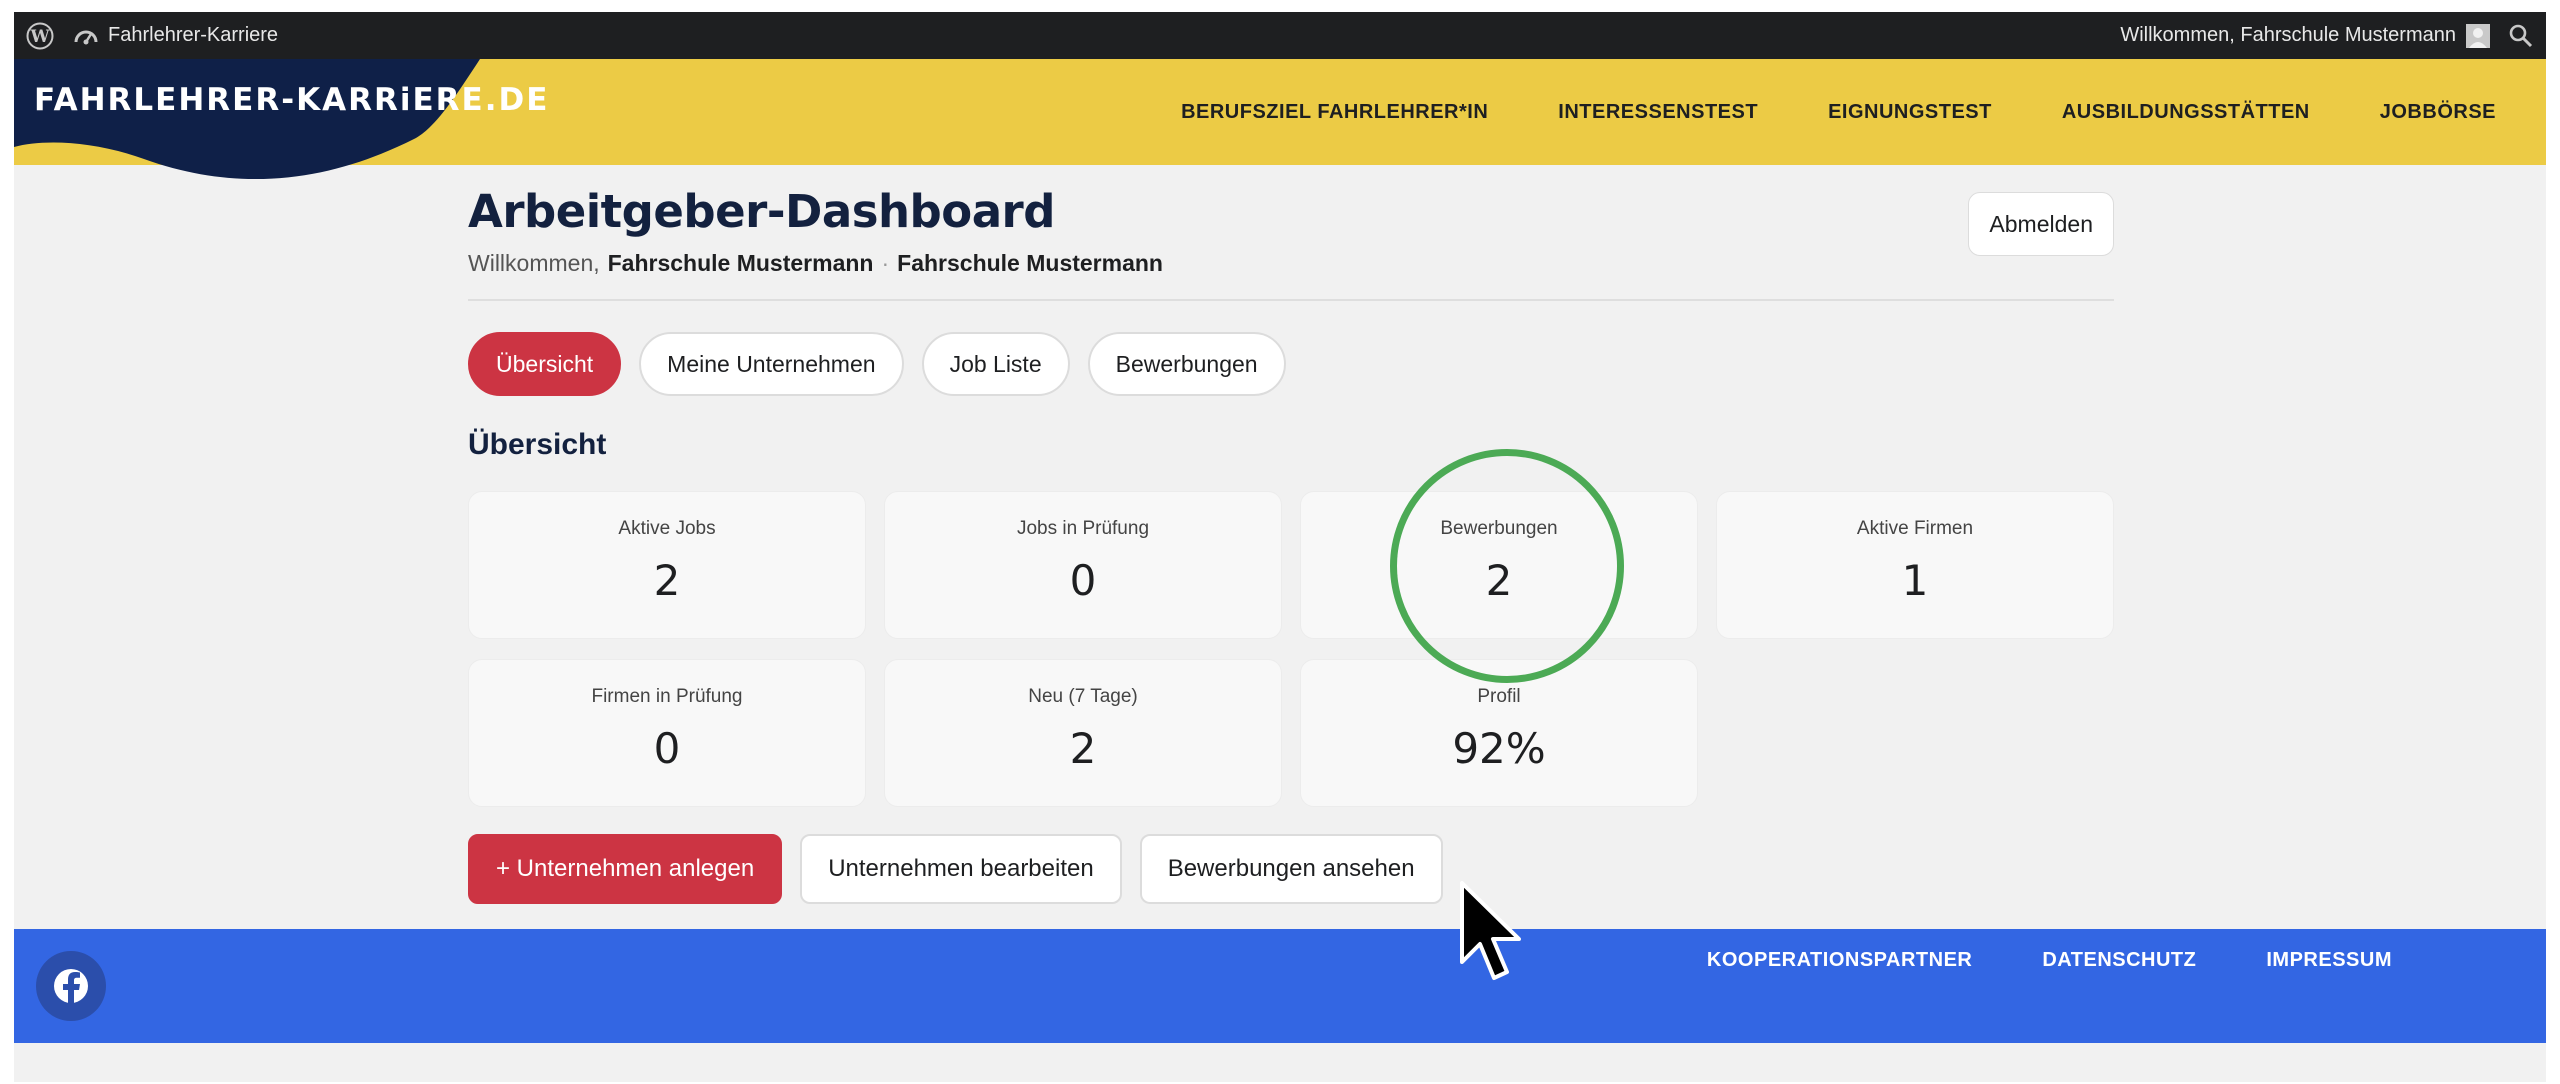  Describe the element at coordinates (625, 869) in the screenshot. I see `add-company-button: + Unternehmen anlegen` at that location.